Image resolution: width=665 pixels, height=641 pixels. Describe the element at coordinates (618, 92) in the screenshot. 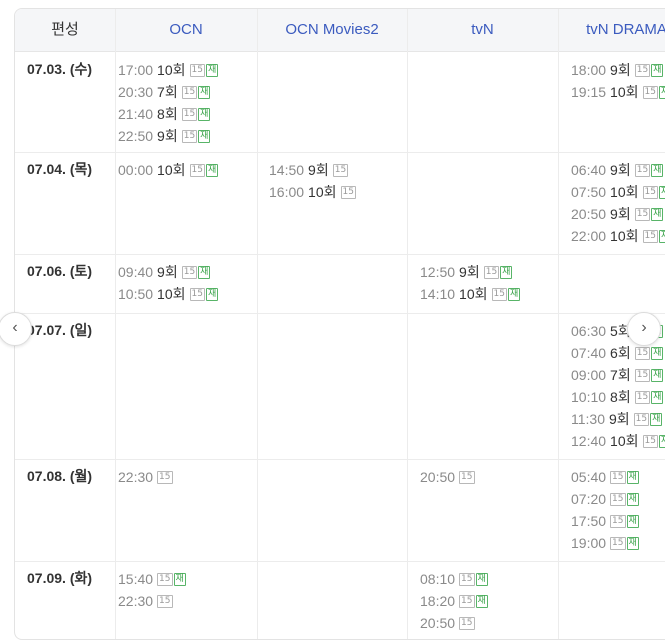

I see `broadcast-entry: 19:1510회15재` at that location.